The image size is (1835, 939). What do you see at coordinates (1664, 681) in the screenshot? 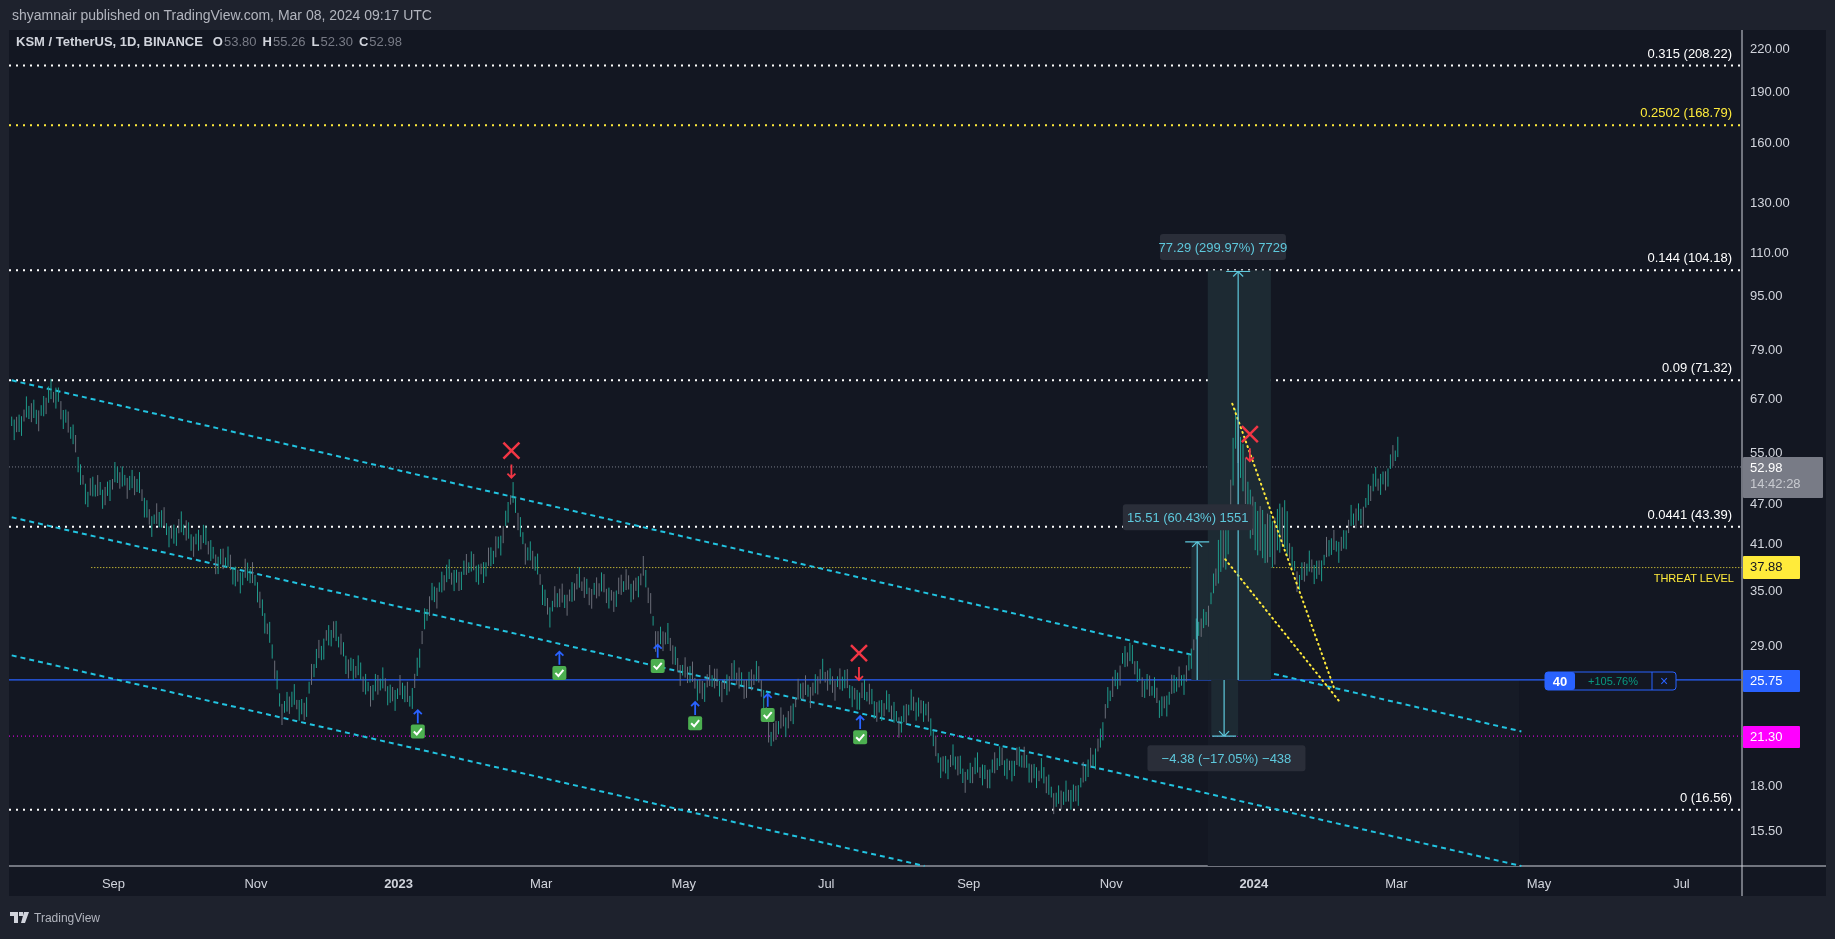
I see `close-button: ×` at bounding box center [1664, 681].